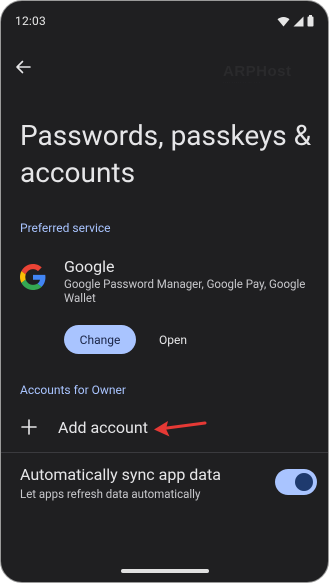 This screenshot has height=583, width=329. What do you see at coordinates (304, 482) in the screenshot?
I see `toggle-knob` at bounding box center [304, 482].